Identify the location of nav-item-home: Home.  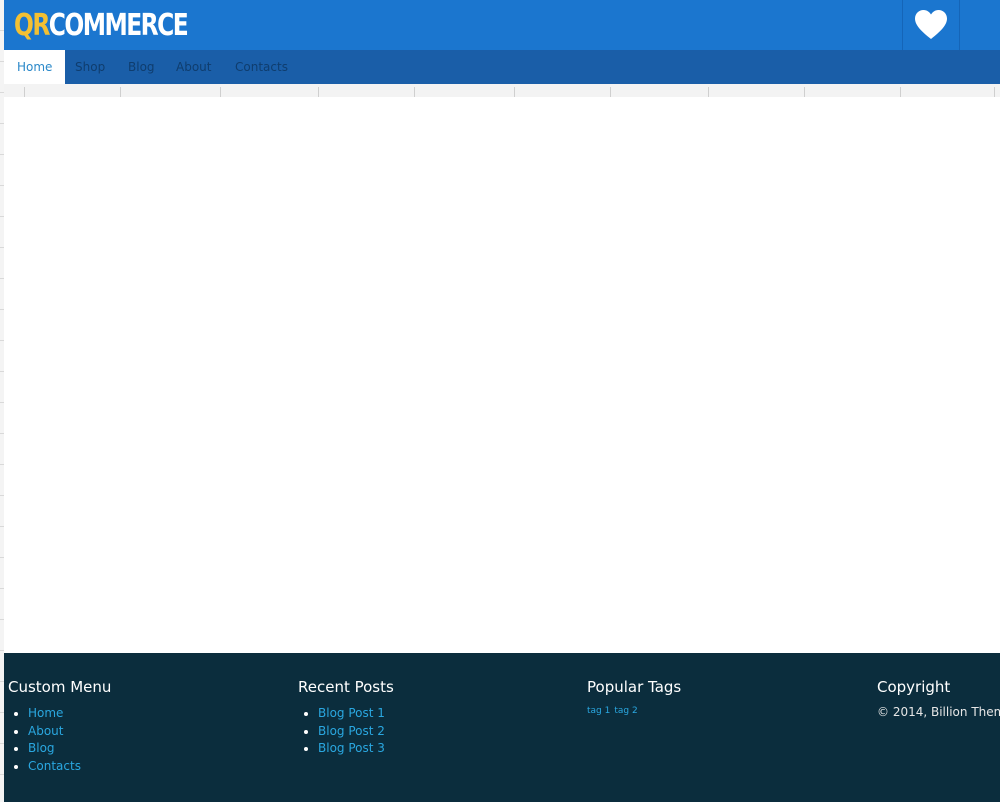
(35, 67).